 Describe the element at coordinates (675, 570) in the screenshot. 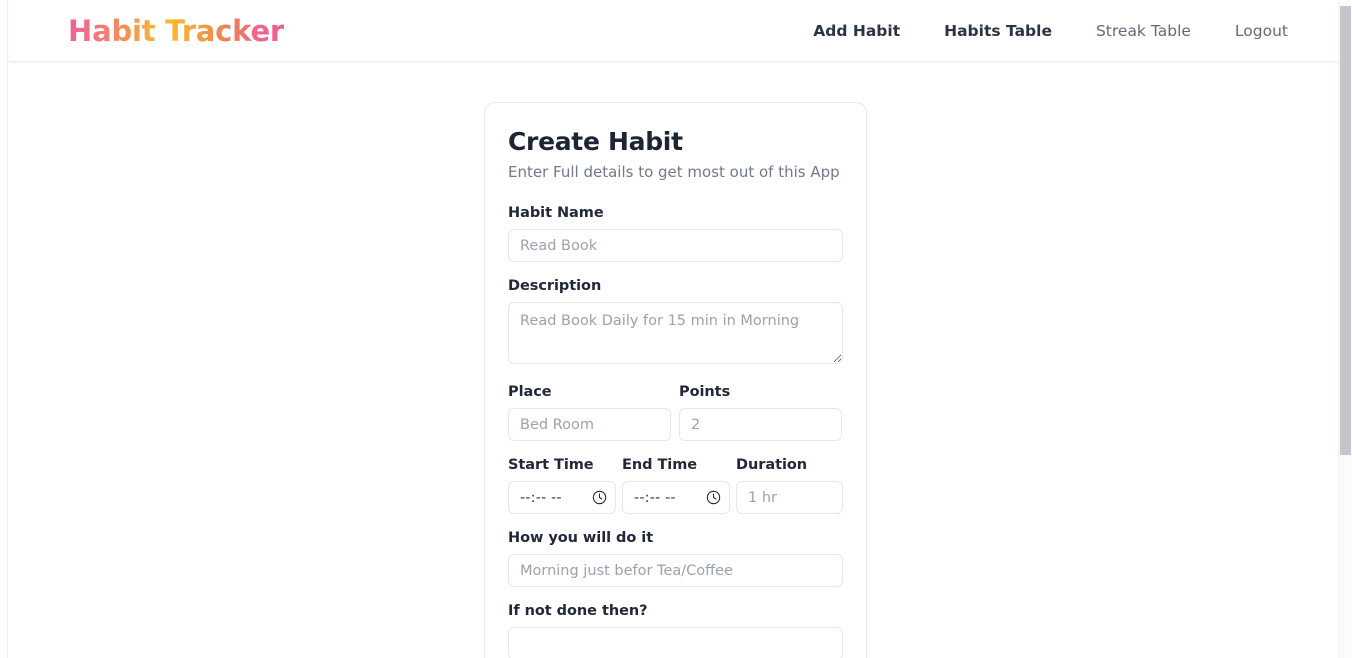

I see `how-you-will-do-it-input` at that location.